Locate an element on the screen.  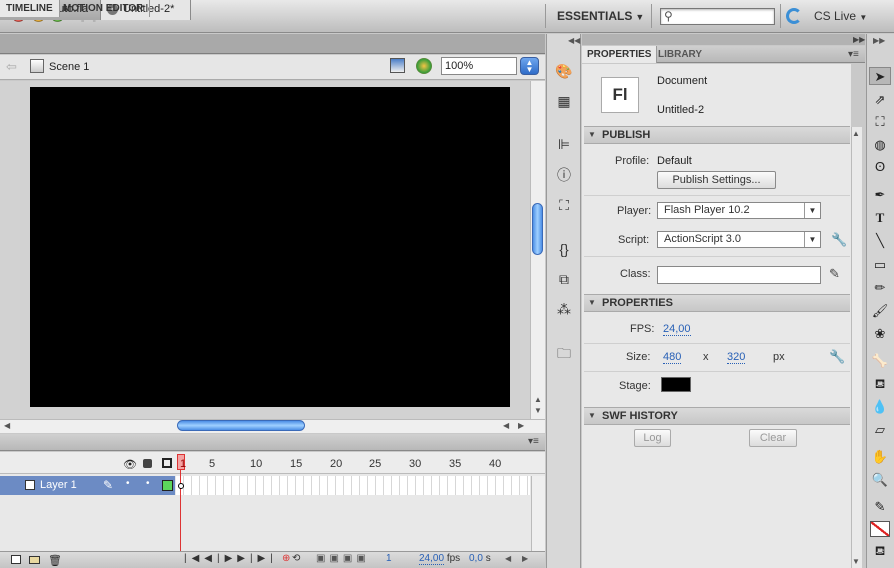
frame-ruler is located at coordinates (272, 463).